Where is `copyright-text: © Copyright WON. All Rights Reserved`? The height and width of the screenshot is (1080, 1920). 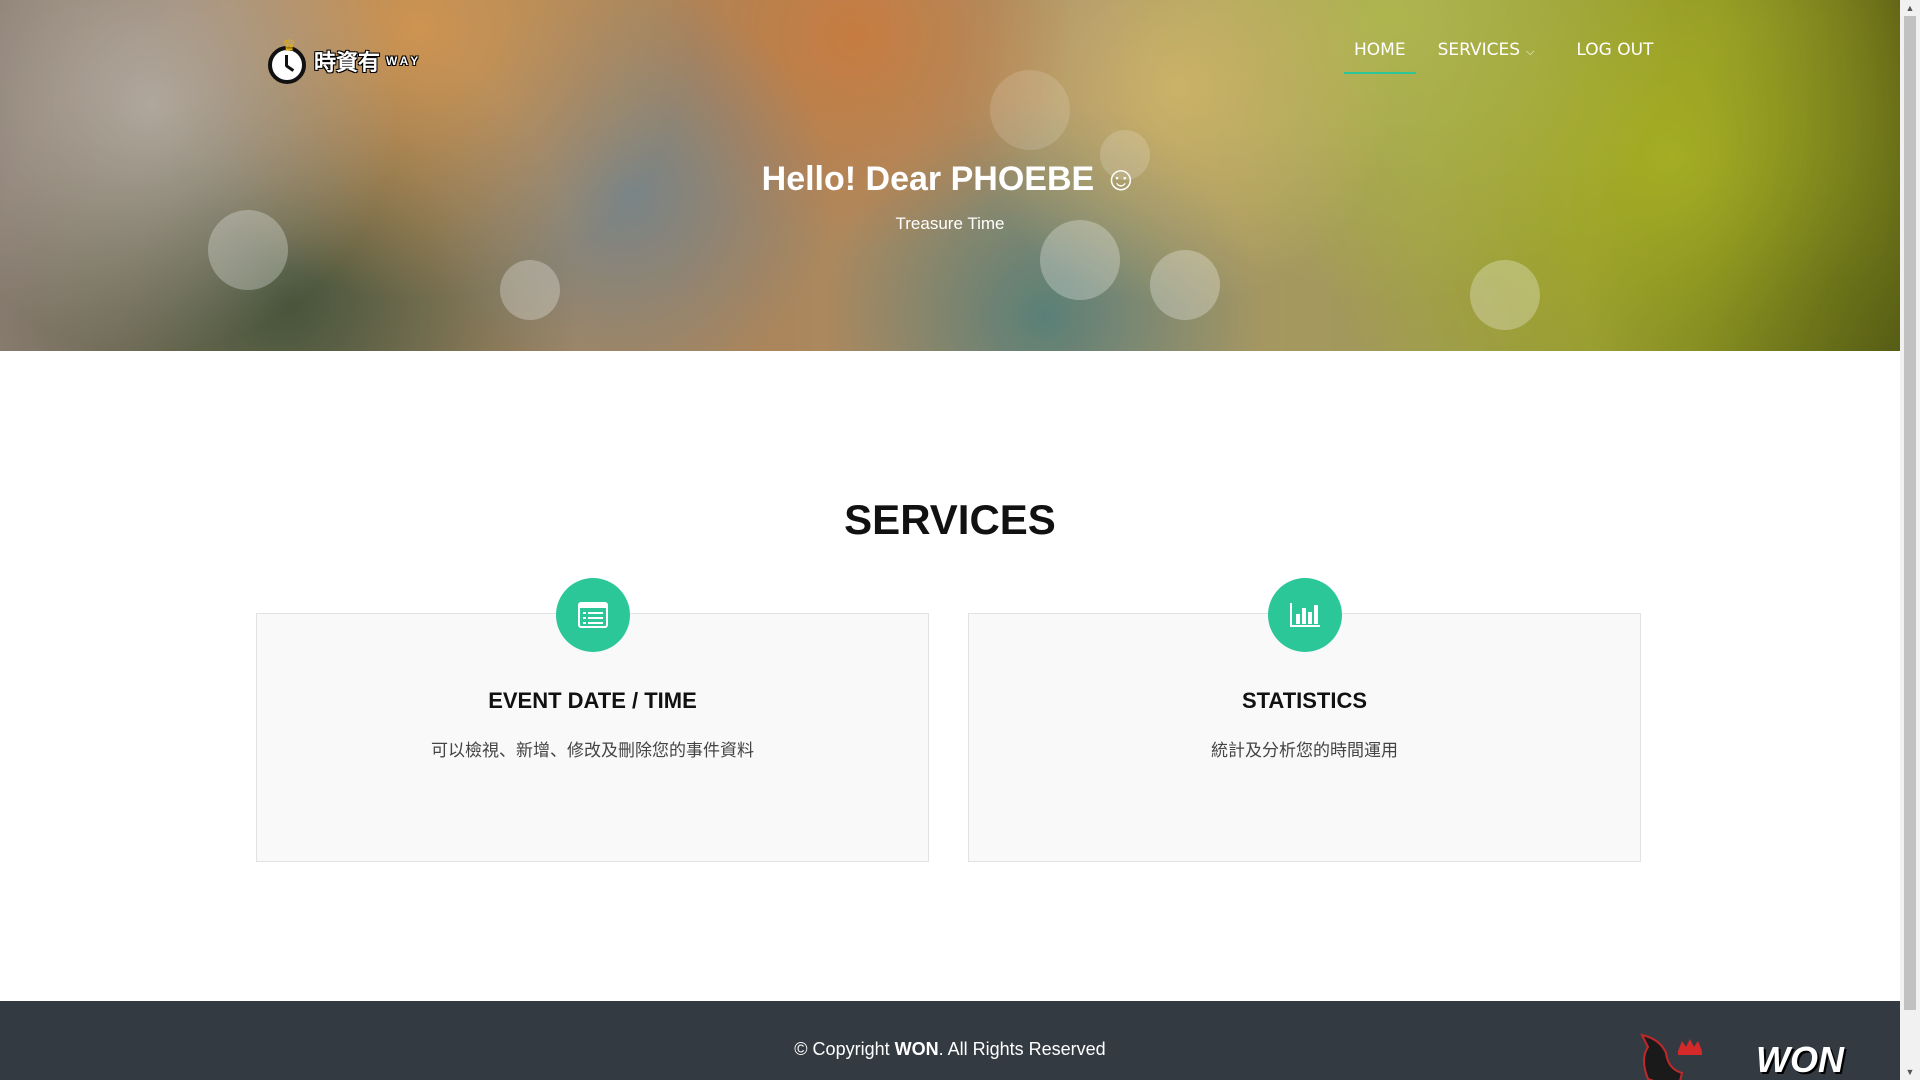
copyright-text: © Copyright WON. All Rights Reserved is located at coordinates (950, 1049).